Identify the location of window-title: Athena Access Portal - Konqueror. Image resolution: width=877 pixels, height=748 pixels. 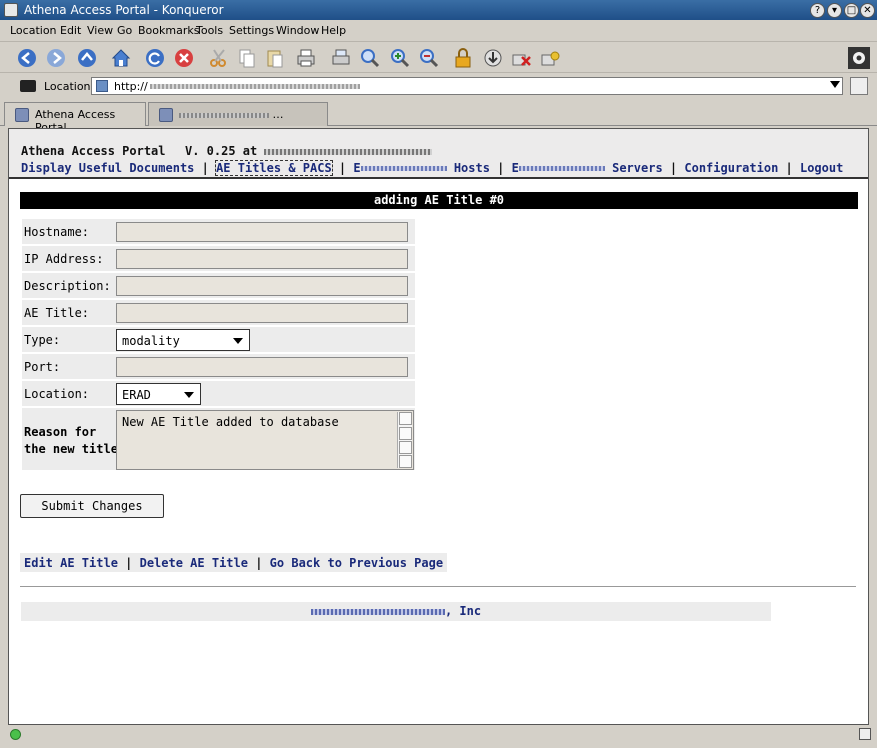
(124, 10).